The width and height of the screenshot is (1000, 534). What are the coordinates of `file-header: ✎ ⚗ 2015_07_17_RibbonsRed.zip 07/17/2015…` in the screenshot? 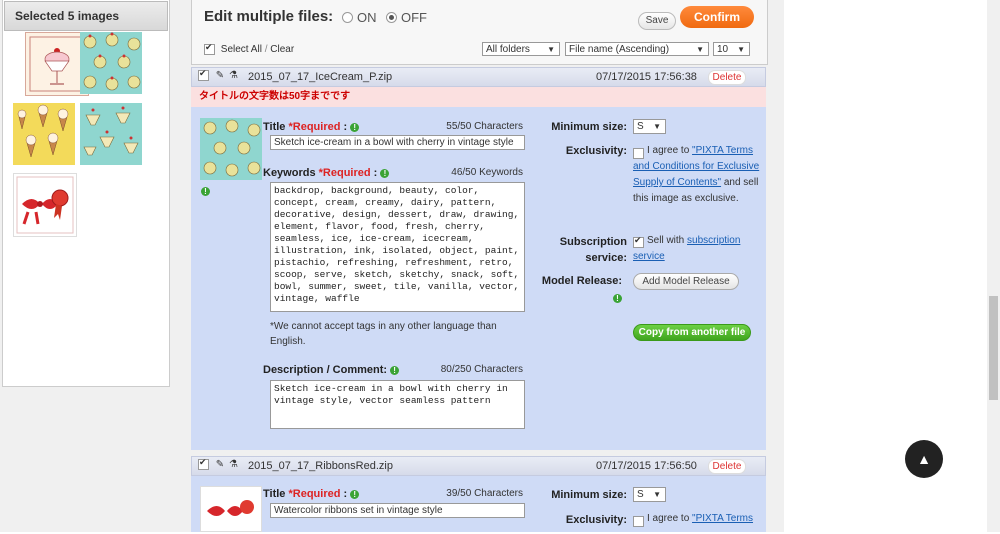 It's located at (478, 466).